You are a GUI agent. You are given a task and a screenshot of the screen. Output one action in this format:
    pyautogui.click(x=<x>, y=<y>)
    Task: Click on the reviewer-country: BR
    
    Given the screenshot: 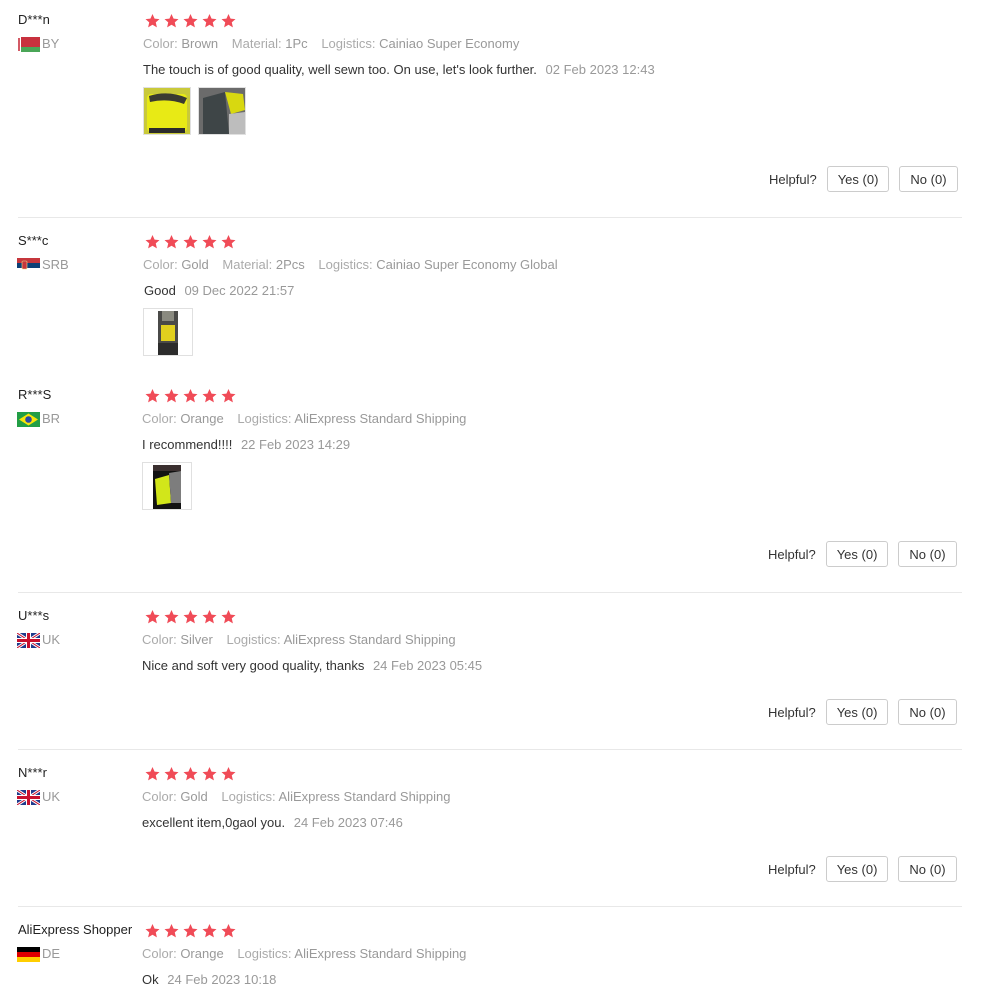 What is the action you would take?
    pyautogui.click(x=38, y=419)
    